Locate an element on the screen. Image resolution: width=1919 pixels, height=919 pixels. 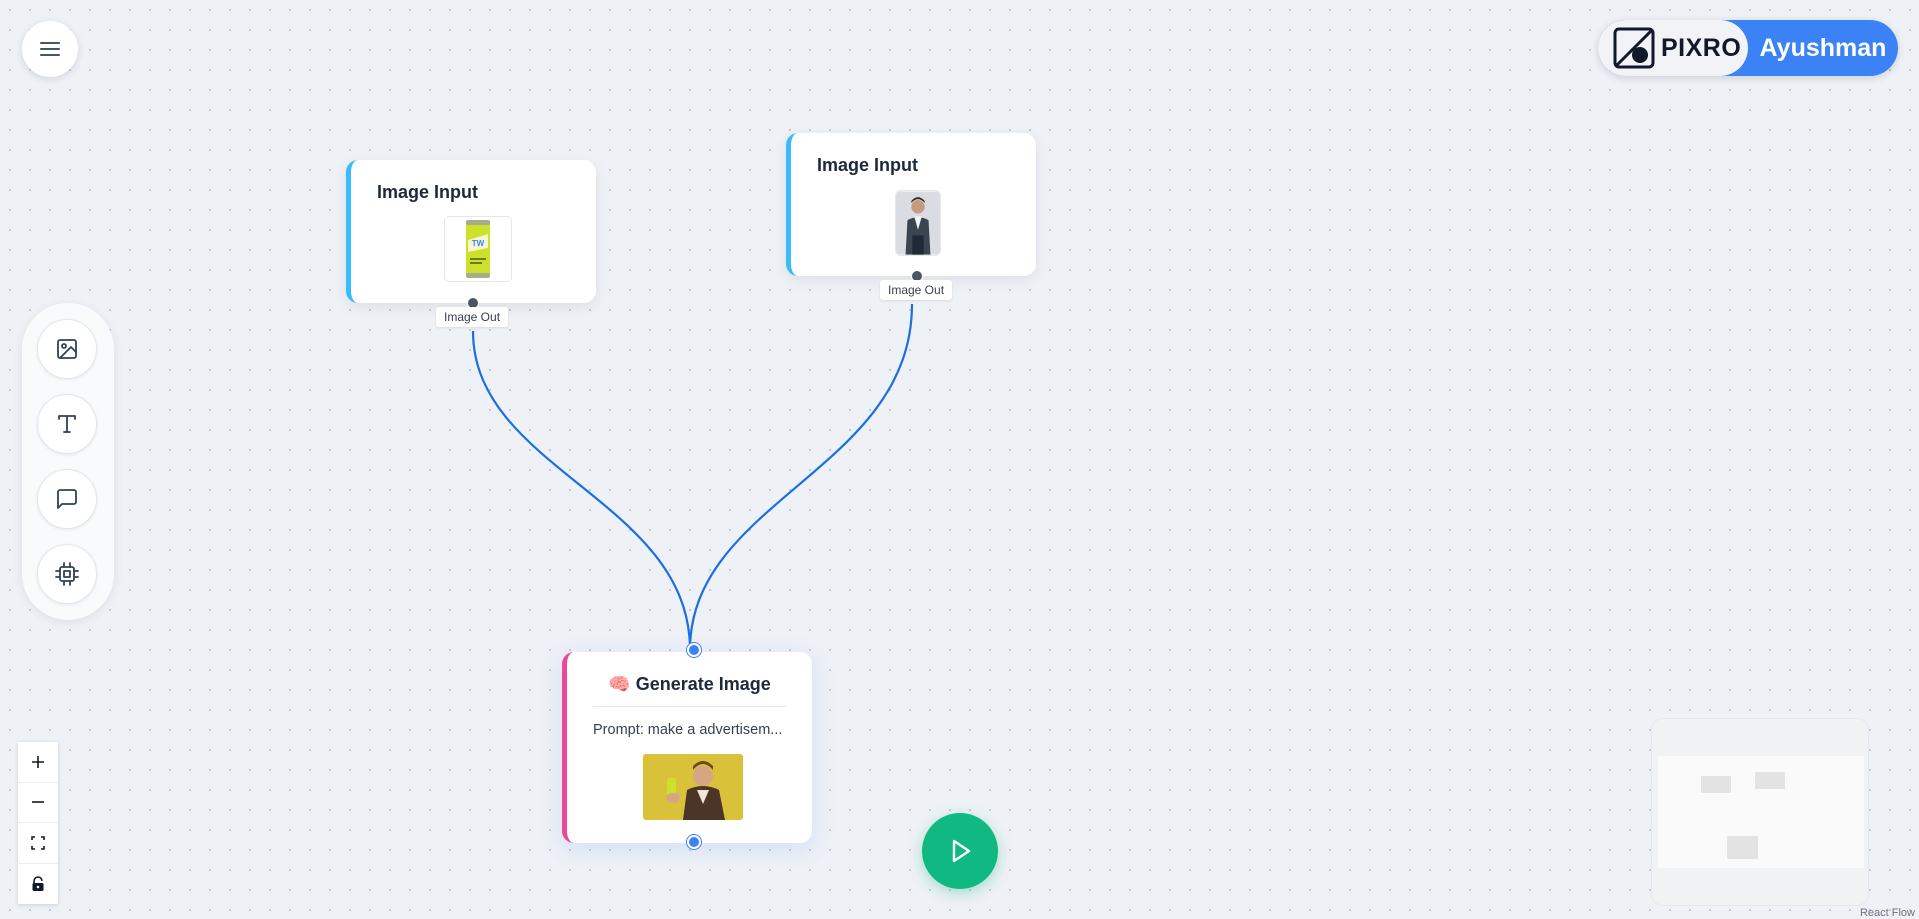
text-icon is located at coordinates (67, 424).